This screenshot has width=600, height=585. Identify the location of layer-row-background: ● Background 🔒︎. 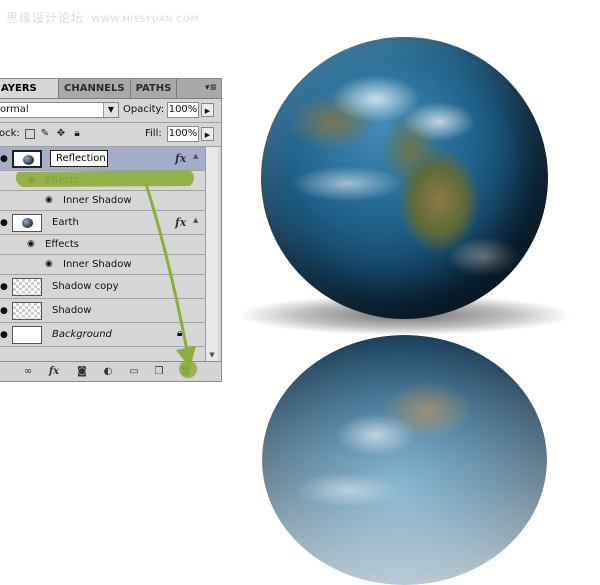
(102, 335).